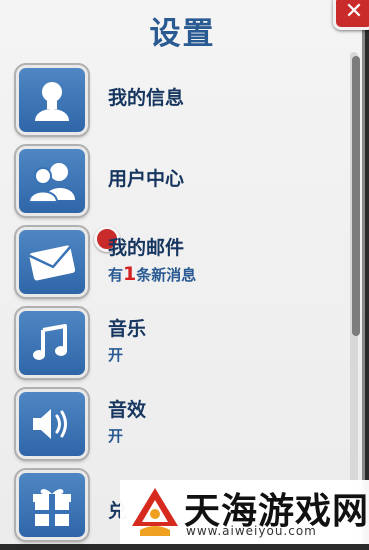  I want to click on watermark: 天海游戏网 www.aiweiyou.com, so click(244, 512).